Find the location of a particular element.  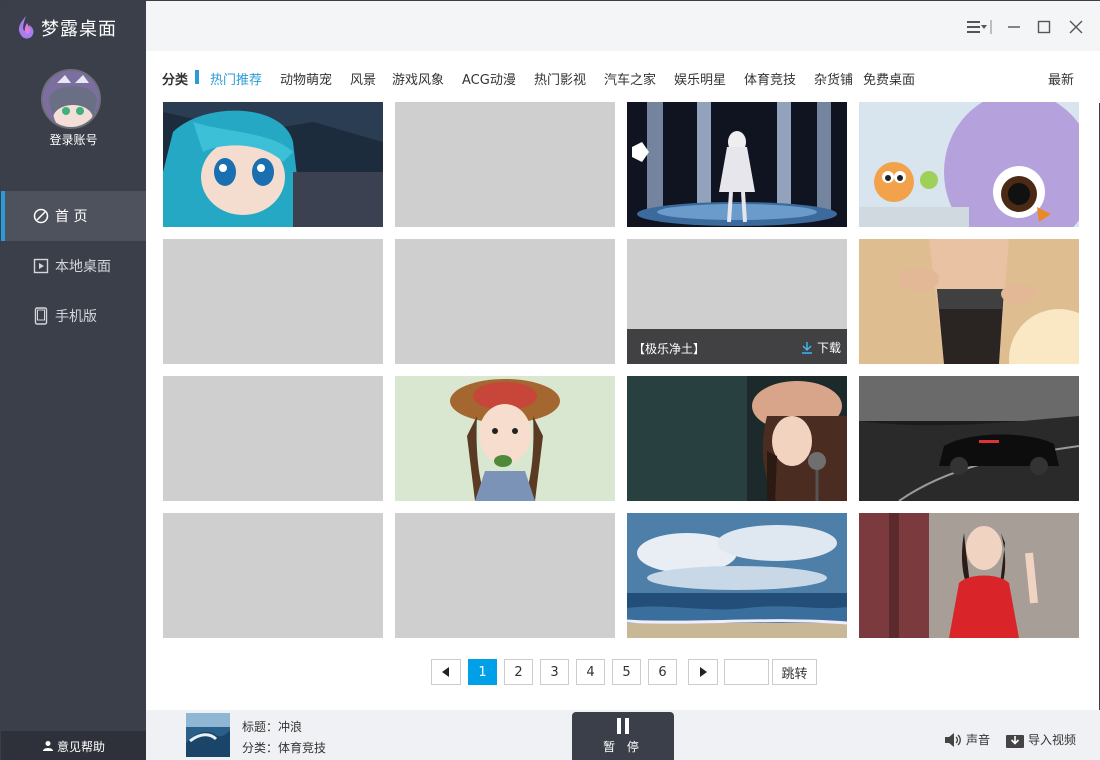

category-acg: ACG动漫 is located at coordinates (489, 78).